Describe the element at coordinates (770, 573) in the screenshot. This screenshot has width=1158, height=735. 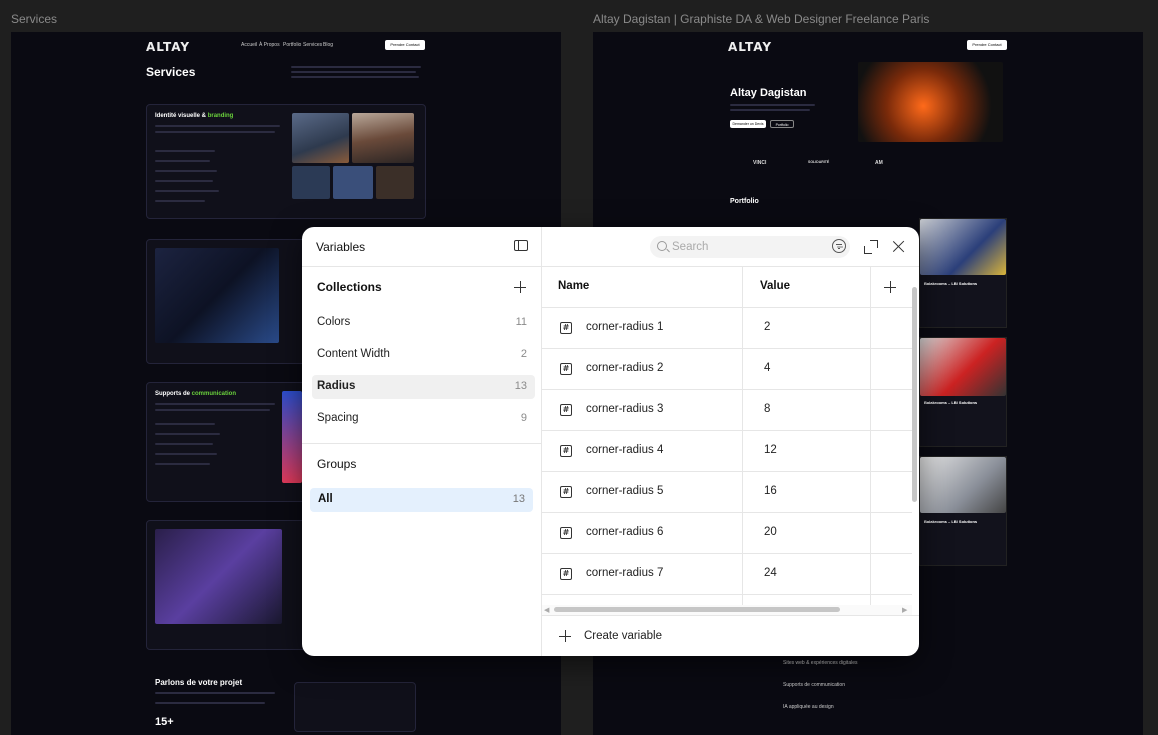
I see `variable-value: 24` at that location.